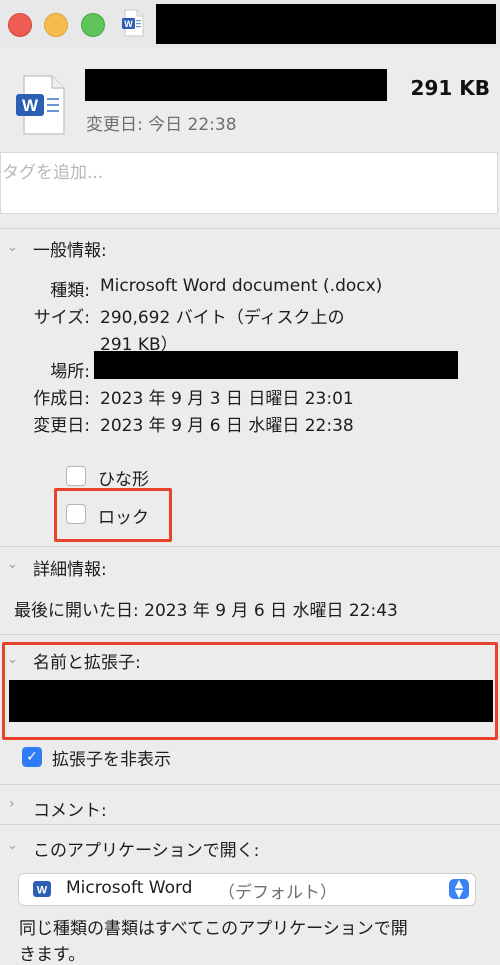  What do you see at coordinates (87, 660) in the screenshot?
I see `section-name-ext-title: 名前と拡張子:` at bounding box center [87, 660].